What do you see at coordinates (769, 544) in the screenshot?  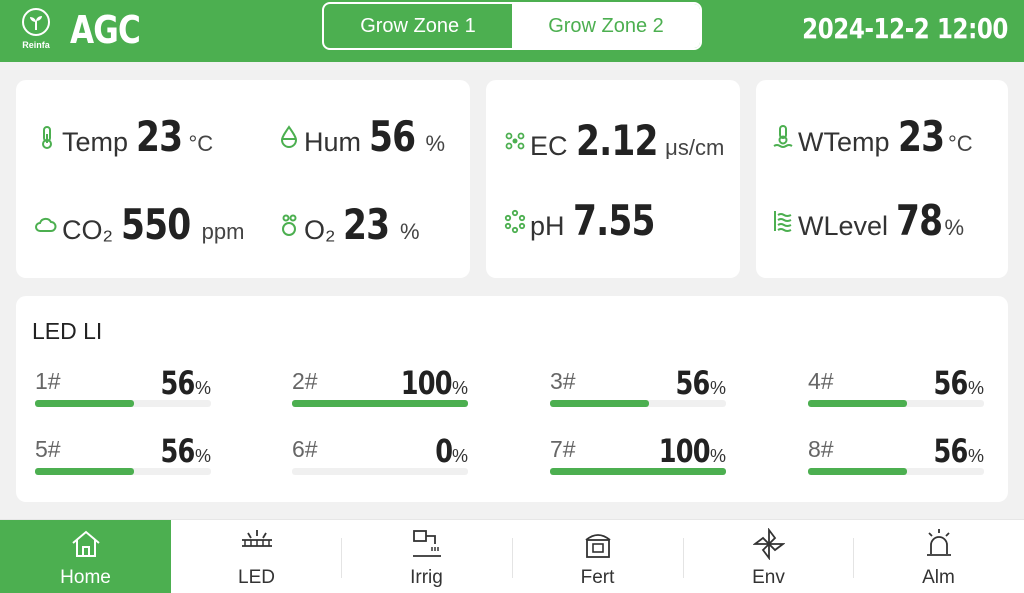 I see `fan-icon` at bounding box center [769, 544].